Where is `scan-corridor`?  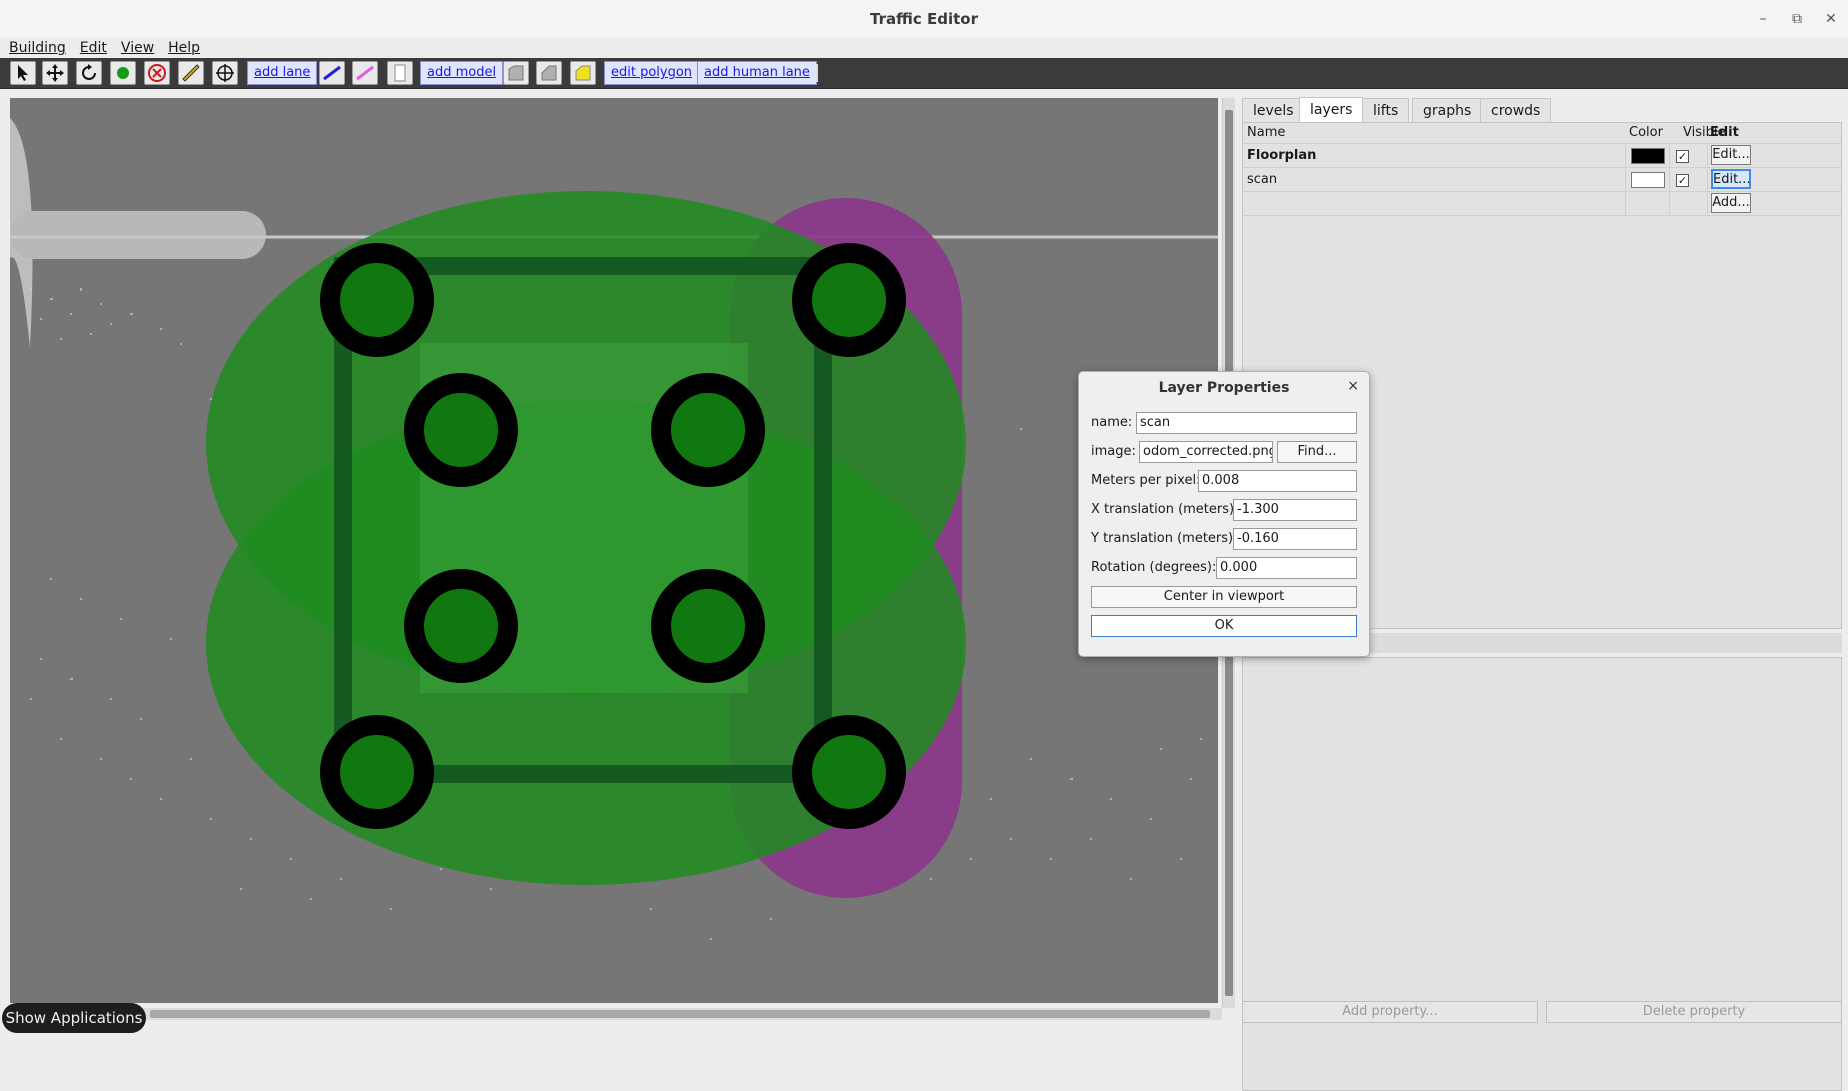 scan-corridor is located at coordinates (138, 235).